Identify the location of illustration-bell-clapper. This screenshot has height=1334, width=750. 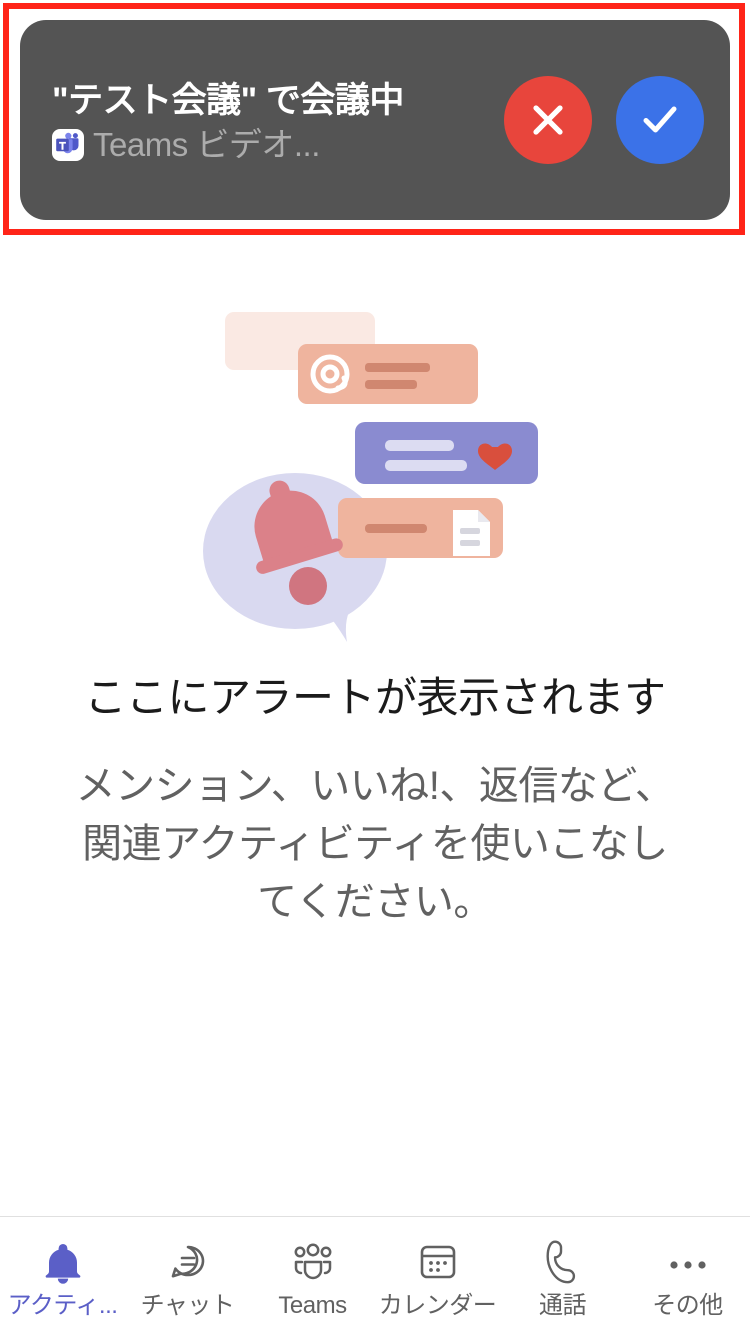
(308, 586).